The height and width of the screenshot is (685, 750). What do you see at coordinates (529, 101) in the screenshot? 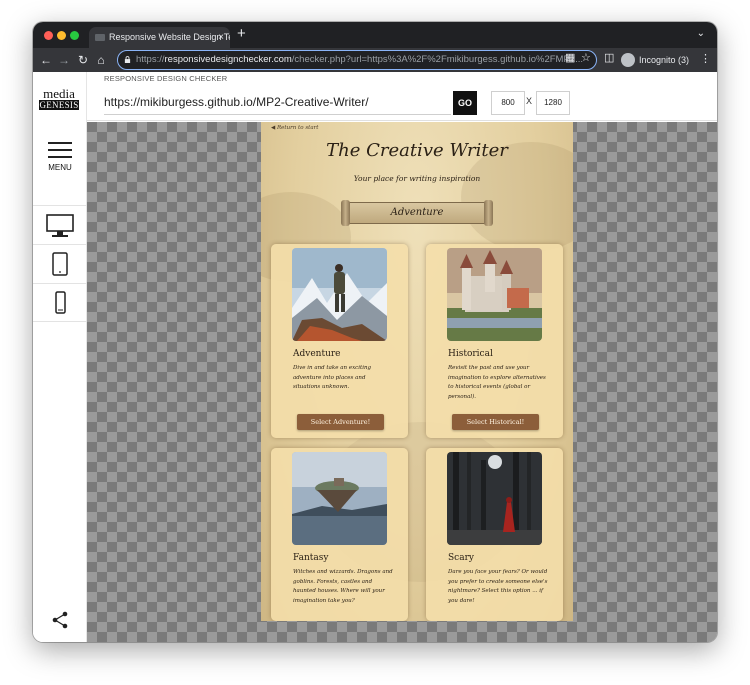
I see `dimension-separator: X` at bounding box center [529, 101].